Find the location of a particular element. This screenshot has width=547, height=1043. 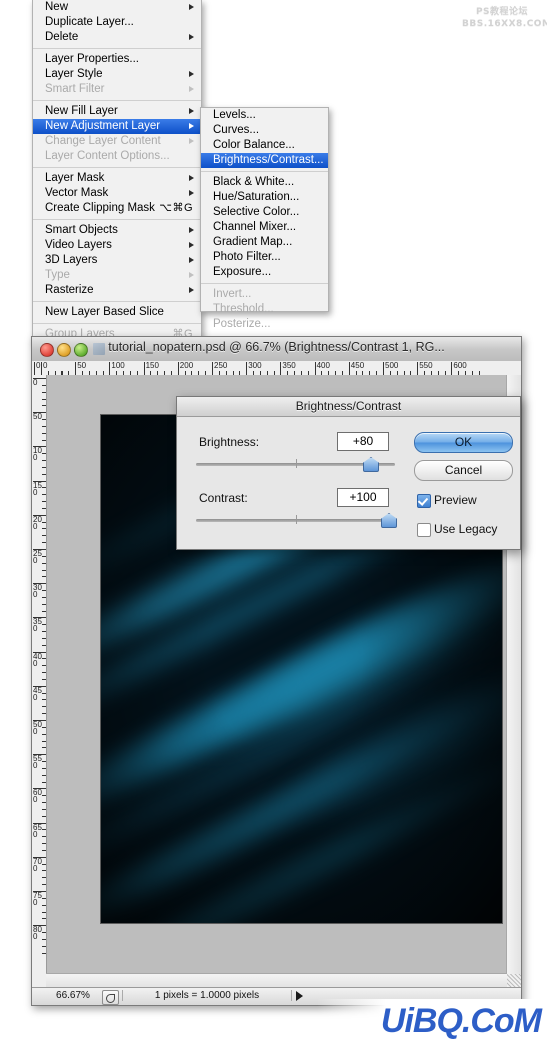

menu-item-new: New is located at coordinates (117, 7).